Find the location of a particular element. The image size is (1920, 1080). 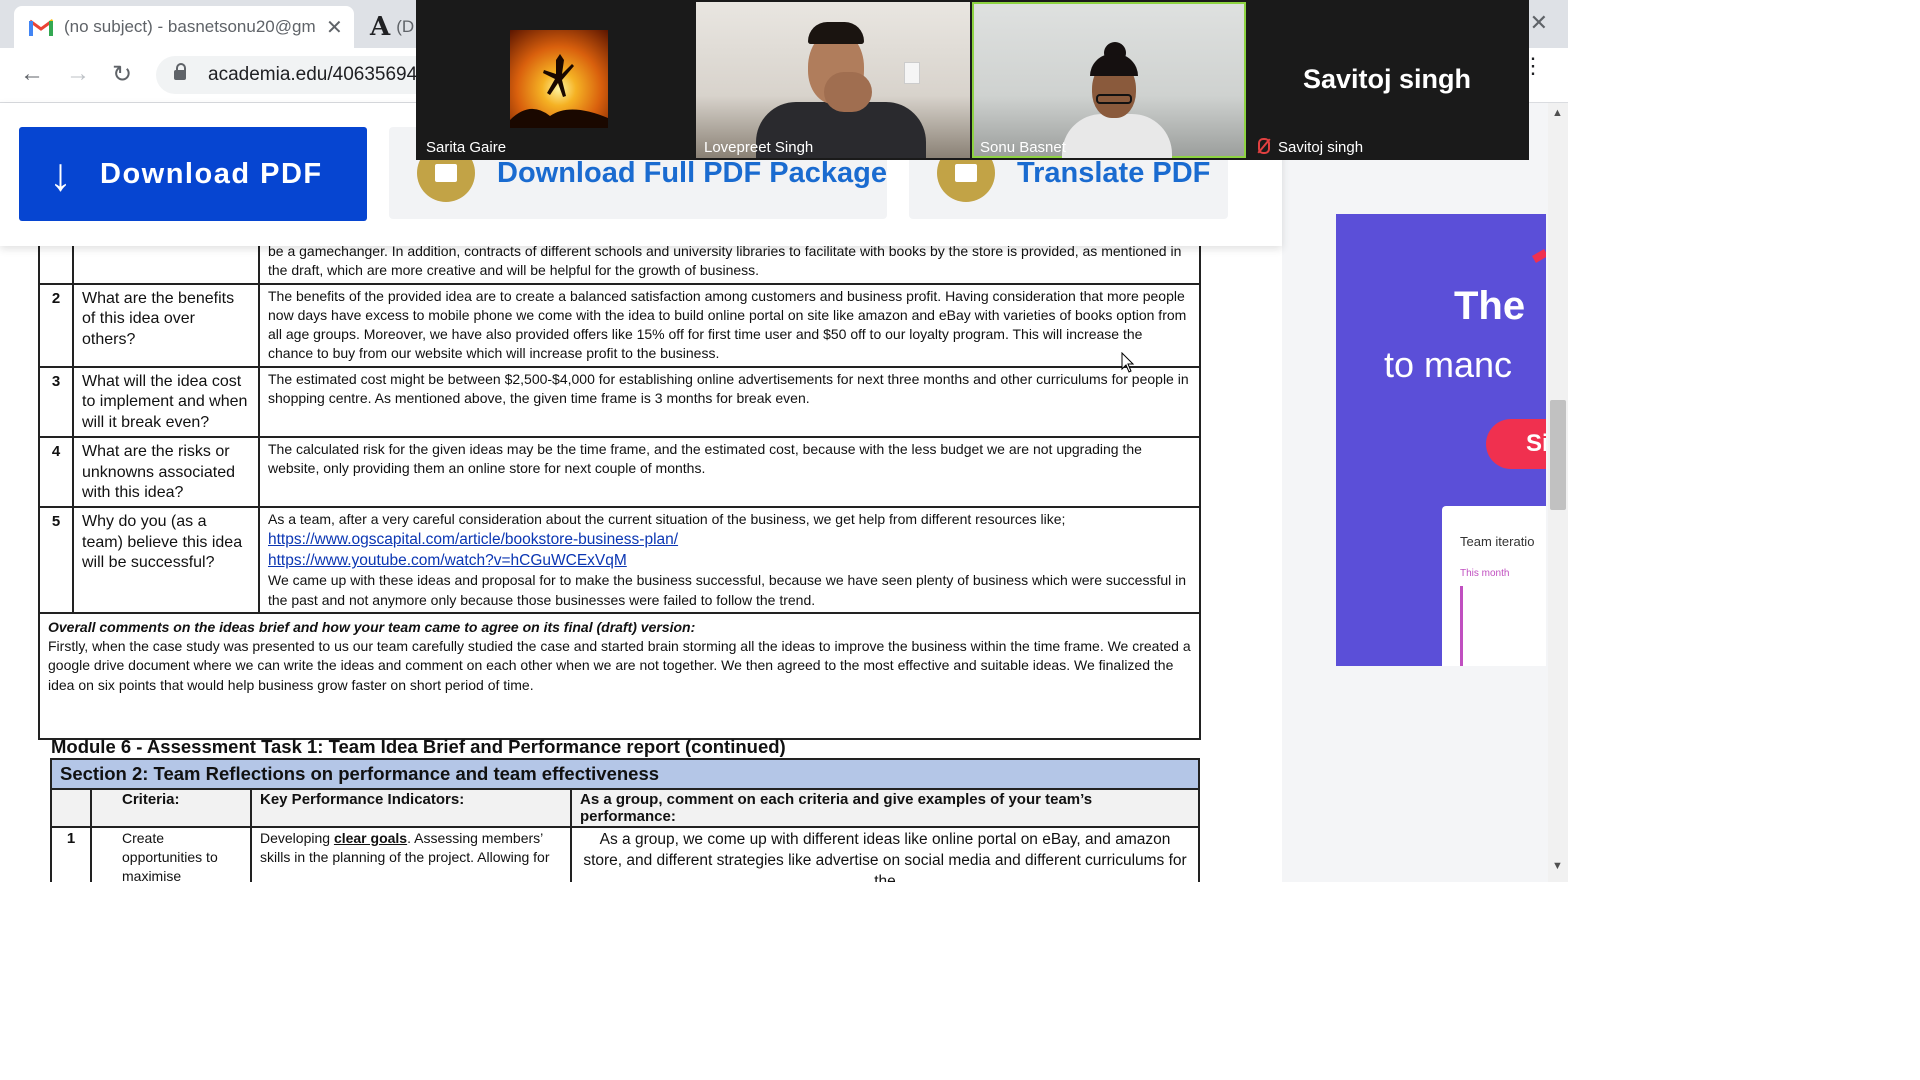

mouse-cursor-icon is located at coordinates (1128, 362).